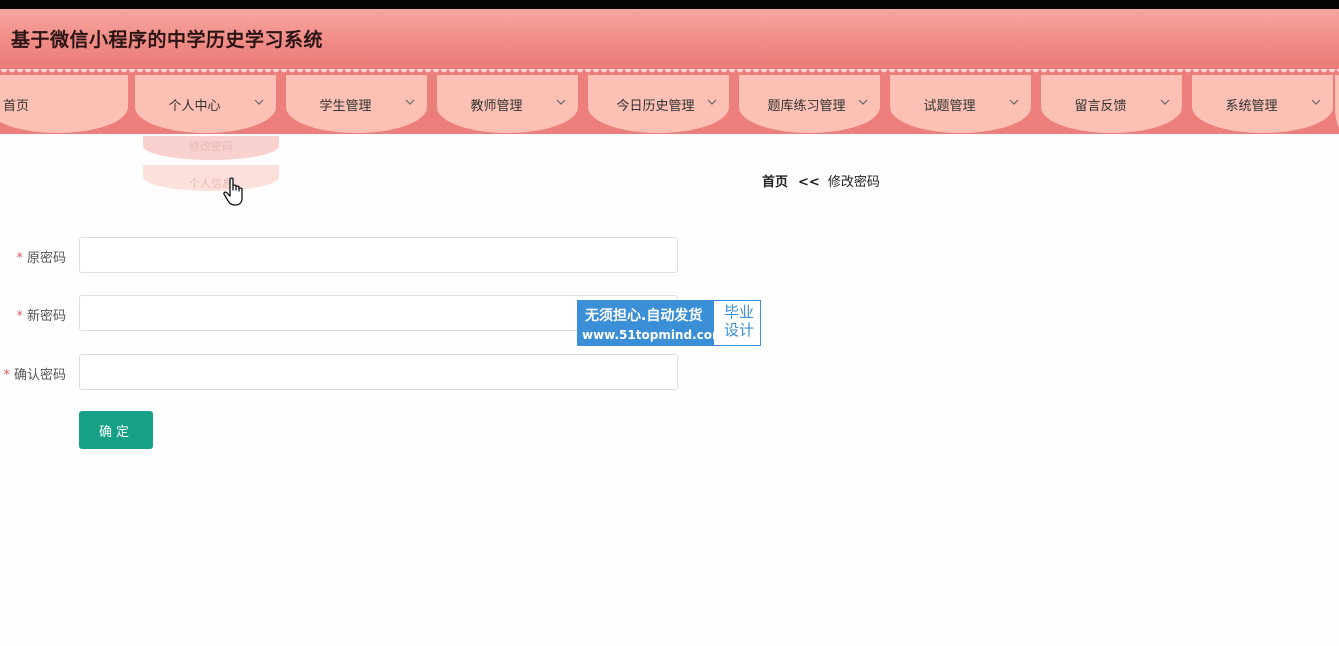 Image resolution: width=1339 pixels, height=646 pixels. Describe the element at coordinates (64, 104) in the screenshot. I see `nav-item-home: 首页` at that location.